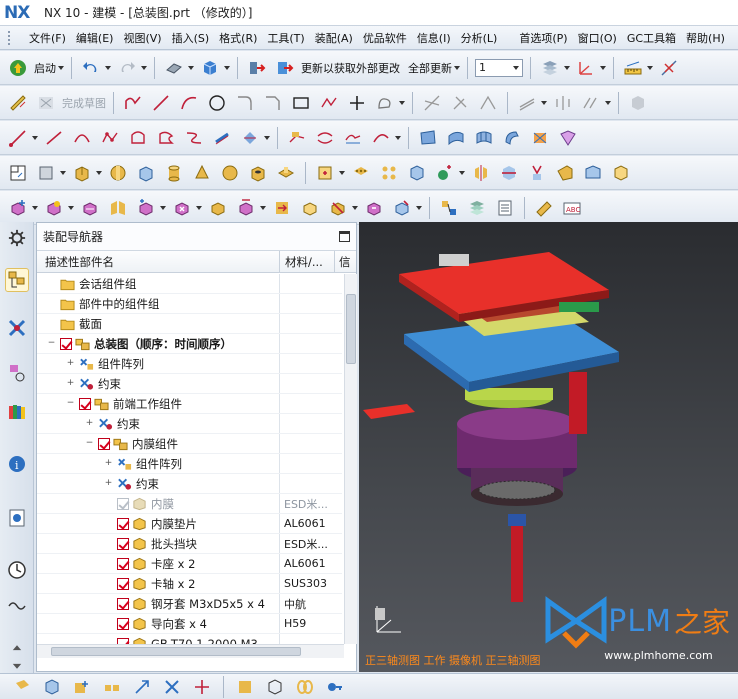 The width and height of the screenshot is (738, 699). Describe the element at coordinates (189, 604) in the screenshot. I see `tree-row: 钢牙套 M3xD5x5 x 4 中航` at that location.